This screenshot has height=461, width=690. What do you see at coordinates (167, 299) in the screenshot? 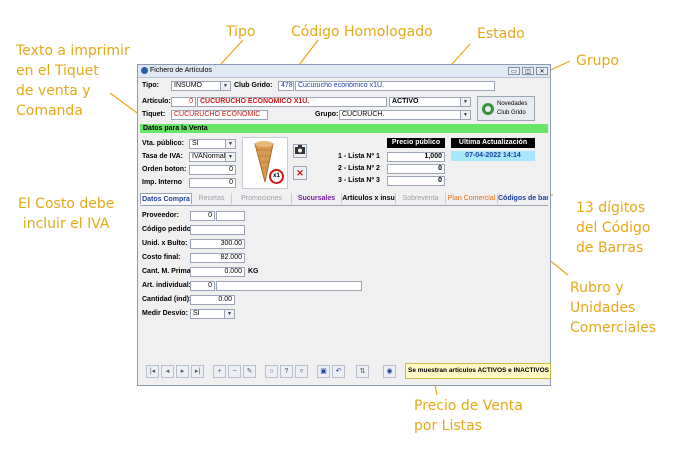
I see `cantidad-ind-label: Cantidad (ind):` at bounding box center [167, 299].